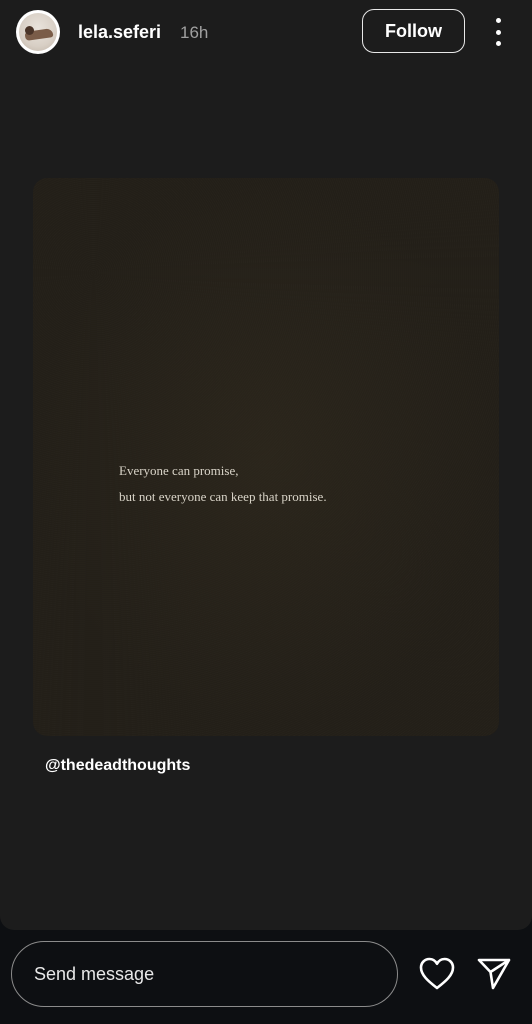 The height and width of the screenshot is (1024, 532). I want to click on avatar-photo, so click(38, 32).